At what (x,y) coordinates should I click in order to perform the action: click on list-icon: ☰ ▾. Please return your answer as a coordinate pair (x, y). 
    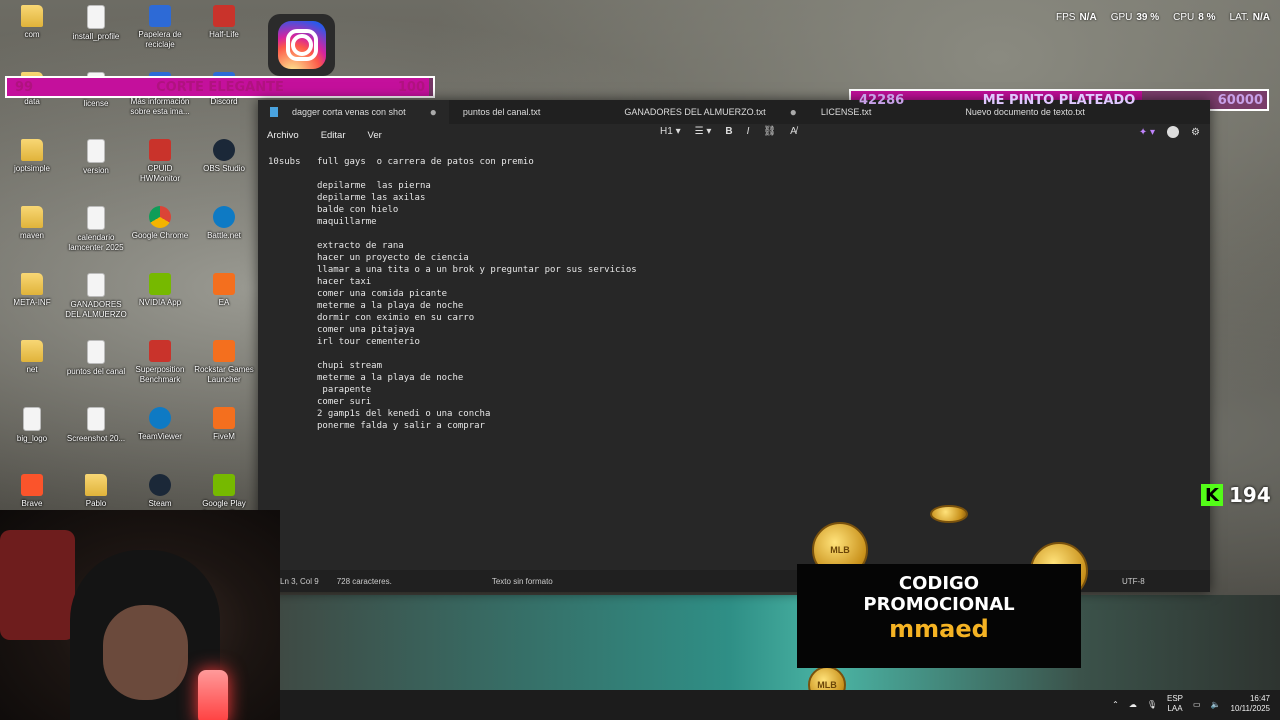
    Looking at the image, I should click on (703, 131).